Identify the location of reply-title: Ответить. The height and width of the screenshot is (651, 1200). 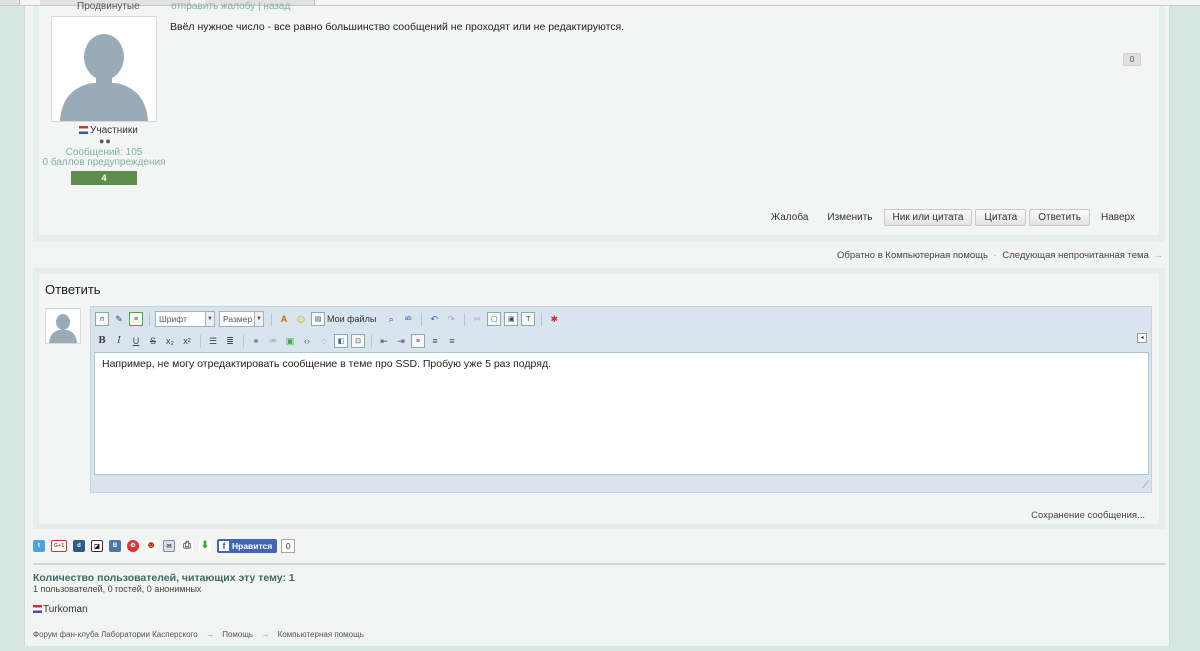
(73, 289).